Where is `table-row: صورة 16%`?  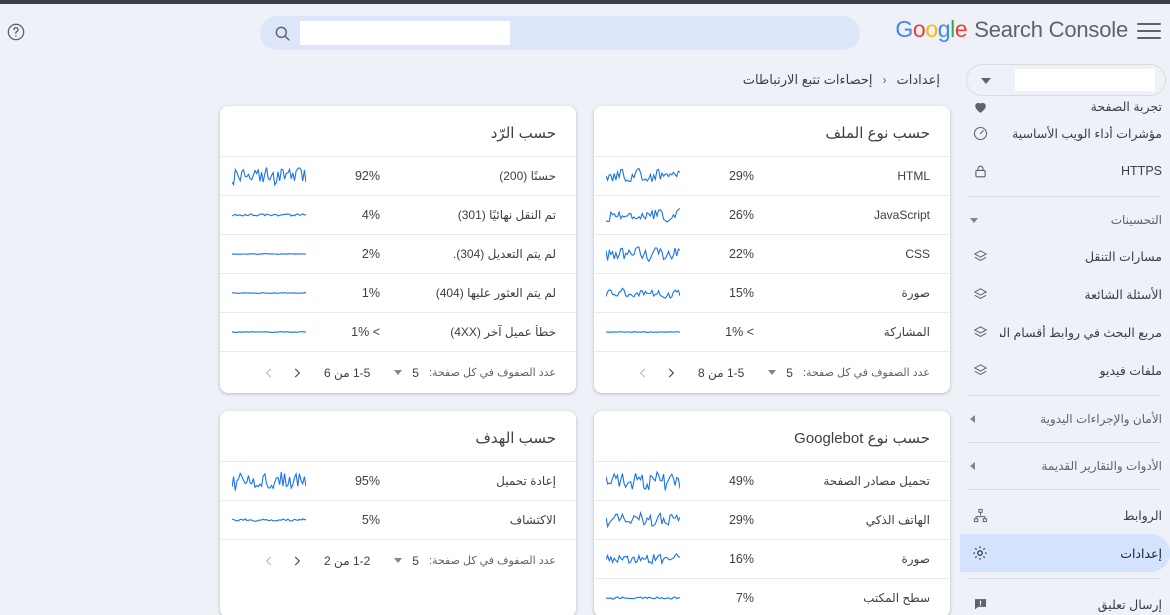 table-row: صورة 16% is located at coordinates (772, 558).